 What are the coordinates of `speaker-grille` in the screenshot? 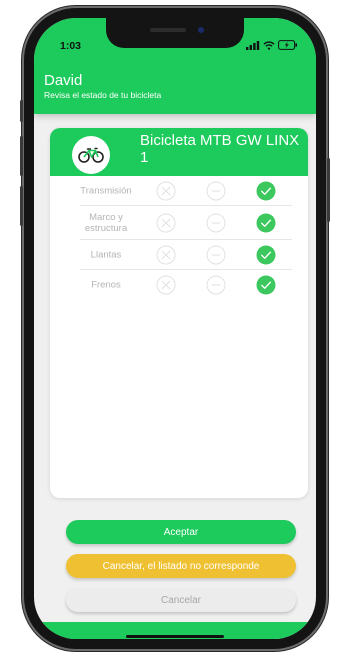 It's located at (168, 30).